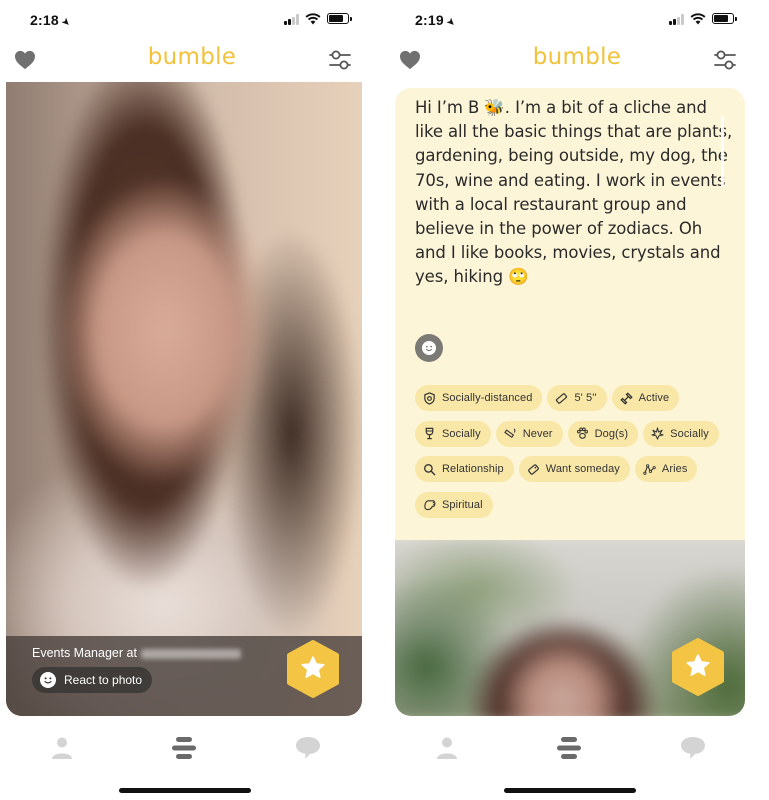 Image resolution: width=769 pixels, height=800 pixels. What do you see at coordinates (562, 398) in the screenshot?
I see `ruler-icon` at bounding box center [562, 398].